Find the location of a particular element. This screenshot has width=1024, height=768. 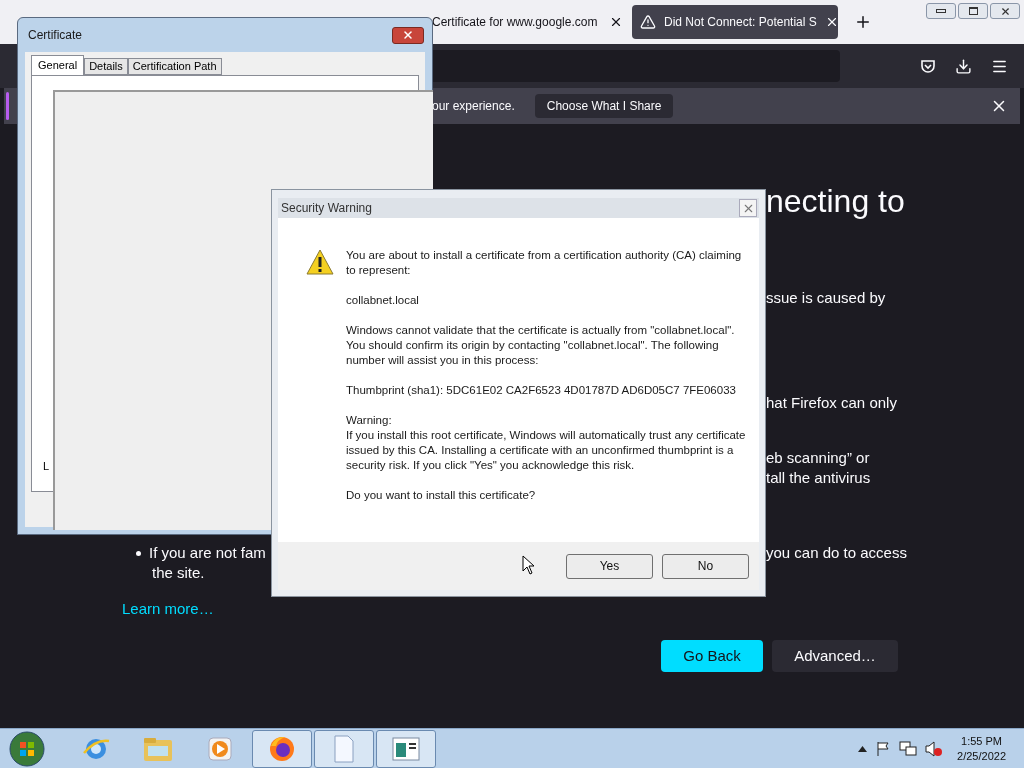

panel-label: L is located at coordinates (46, 466).